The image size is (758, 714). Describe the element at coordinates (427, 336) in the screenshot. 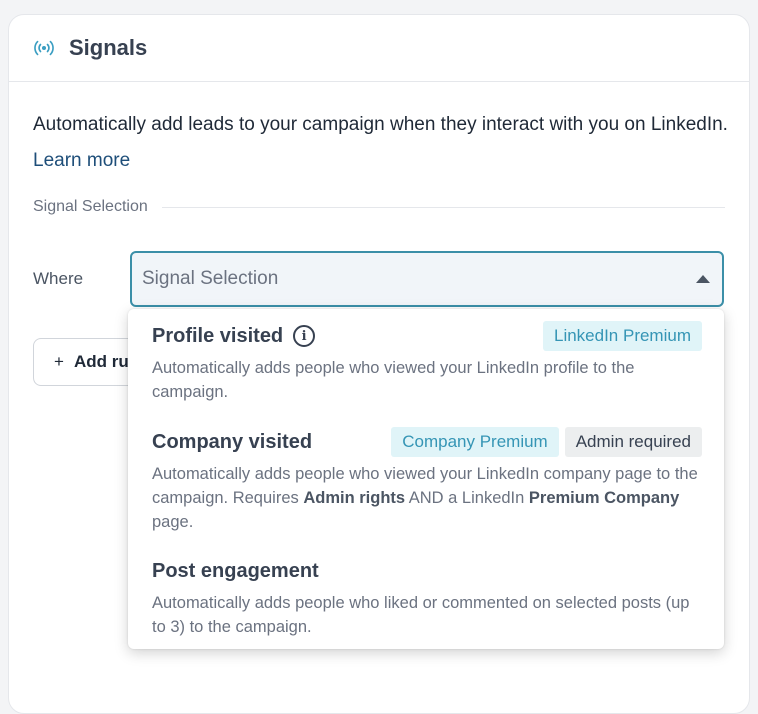

I see `option-title-row: Profile visited i LinkedIn Premium` at that location.